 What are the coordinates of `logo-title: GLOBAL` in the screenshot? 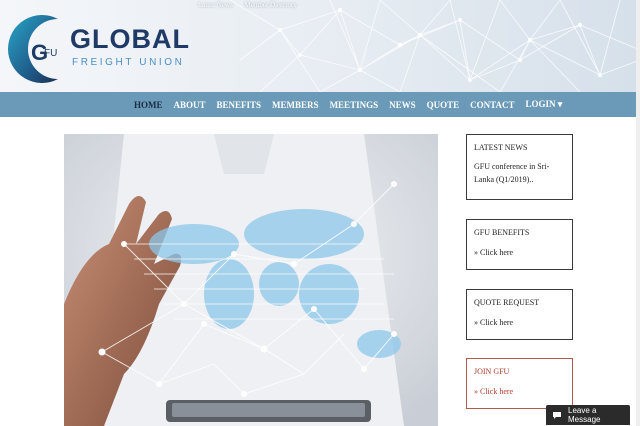 It's located at (130, 39).